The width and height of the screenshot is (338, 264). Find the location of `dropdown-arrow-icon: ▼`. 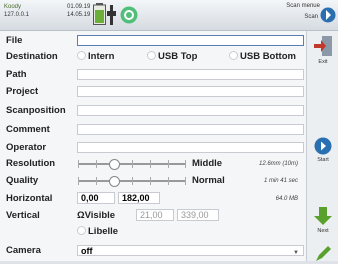

dropdown-arrow-icon: ▼ is located at coordinates (296, 253).